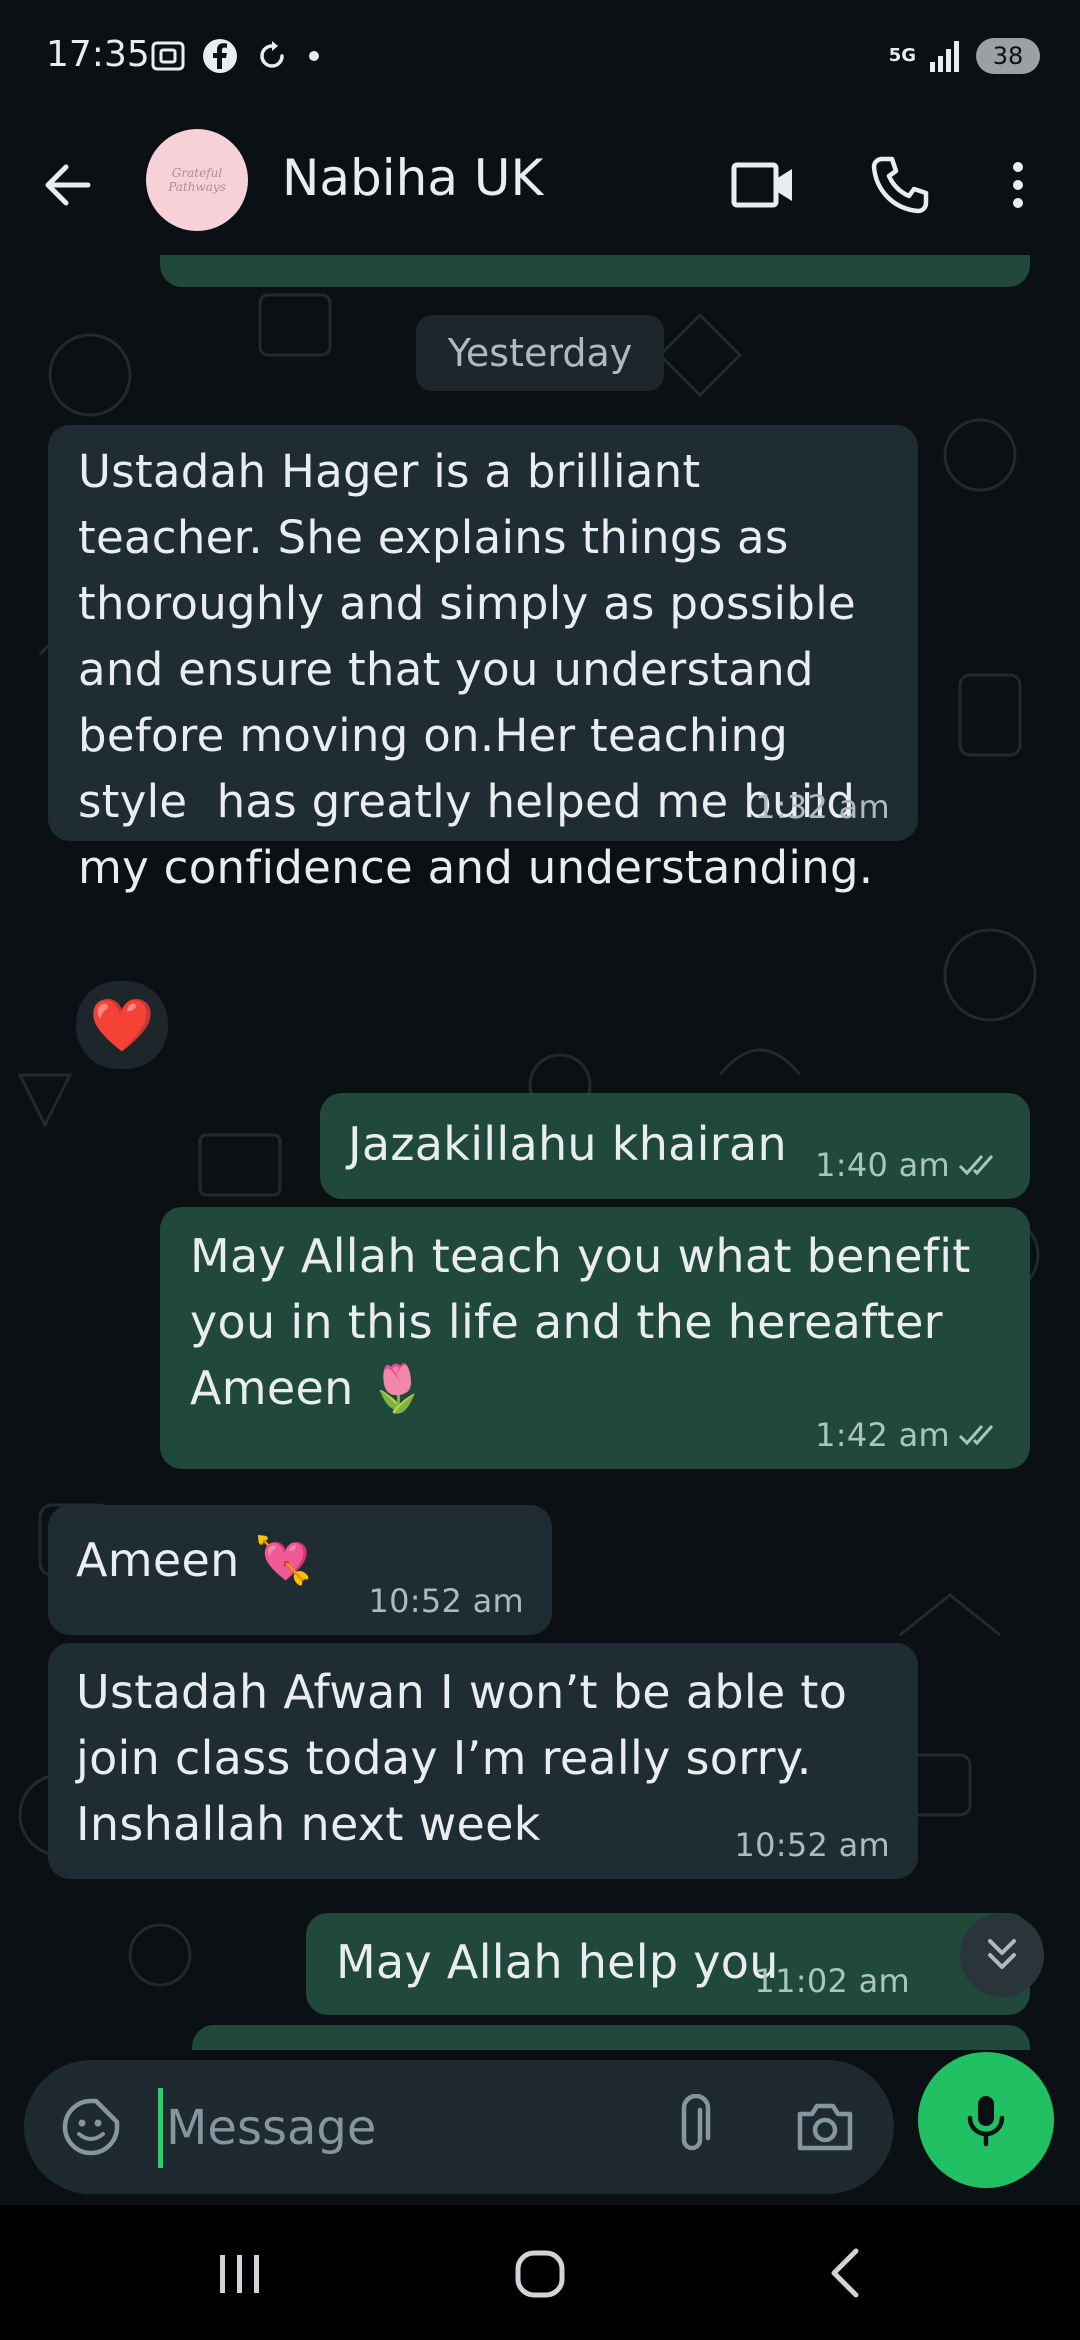 This screenshot has height=2340, width=1080. Describe the element at coordinates (168, 56) in the screenshot. I see `screenshot-icon` at that location.